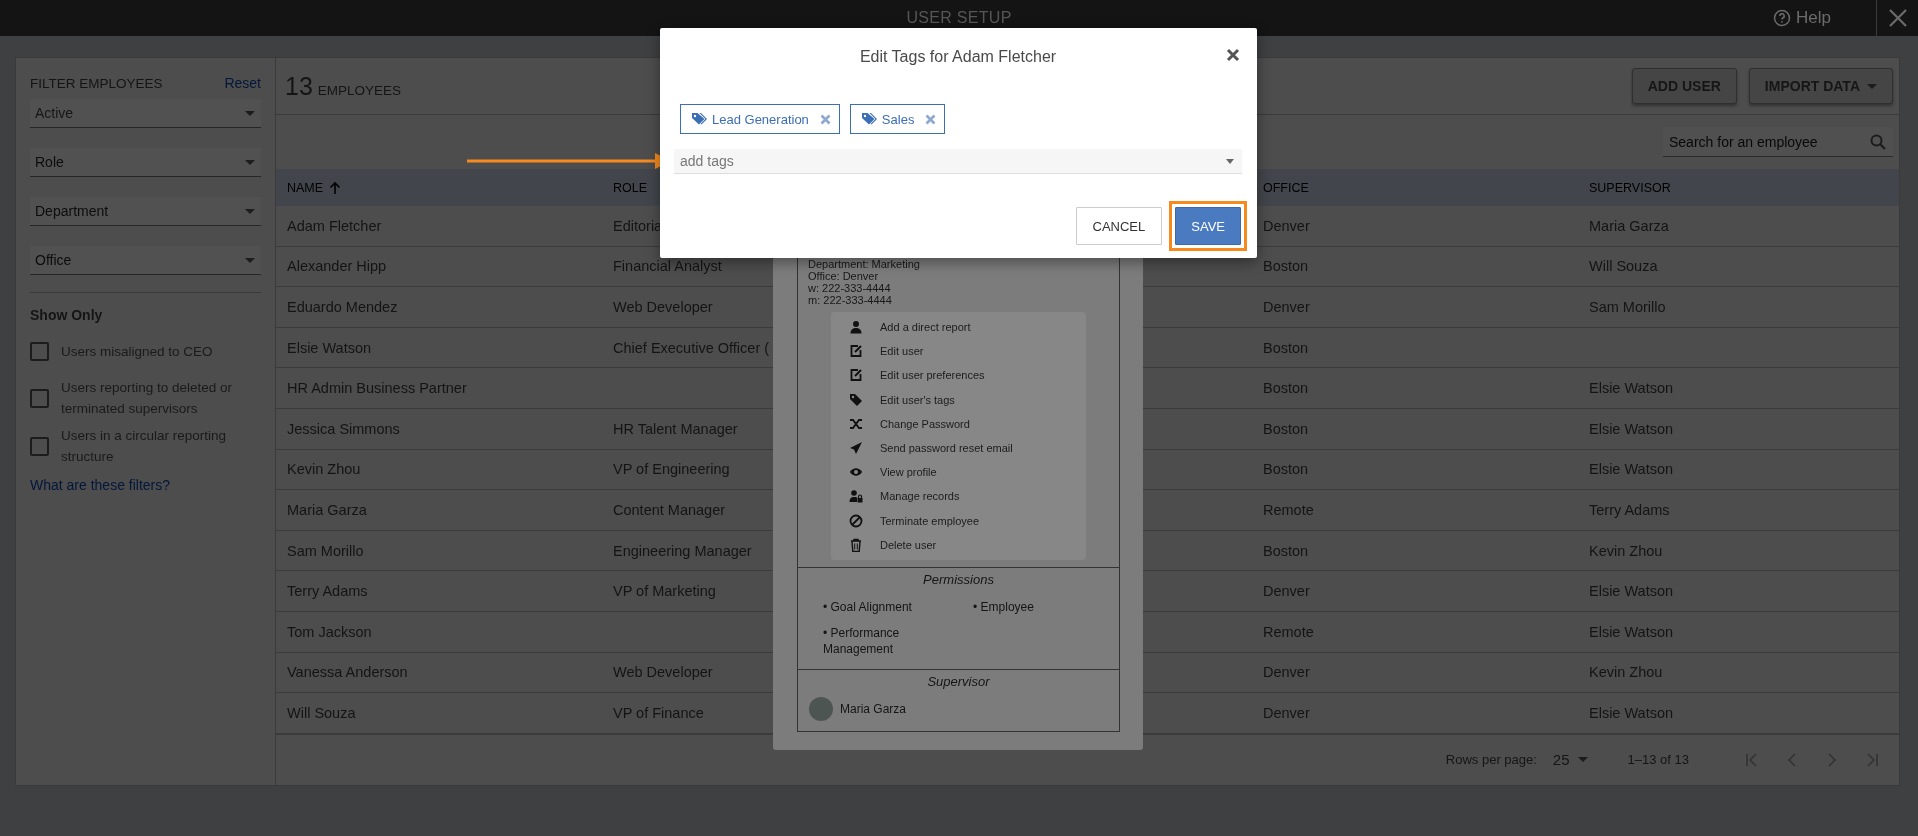 This screenshot has width=1918, height=836. I want to click on filter-dropdown: Role, so click(145, 162).